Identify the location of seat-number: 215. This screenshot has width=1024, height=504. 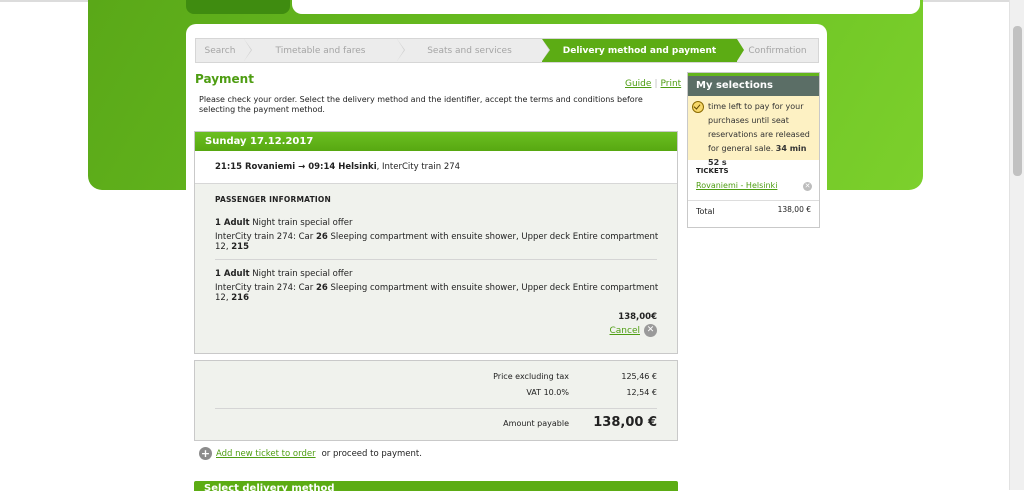
(240, 247).